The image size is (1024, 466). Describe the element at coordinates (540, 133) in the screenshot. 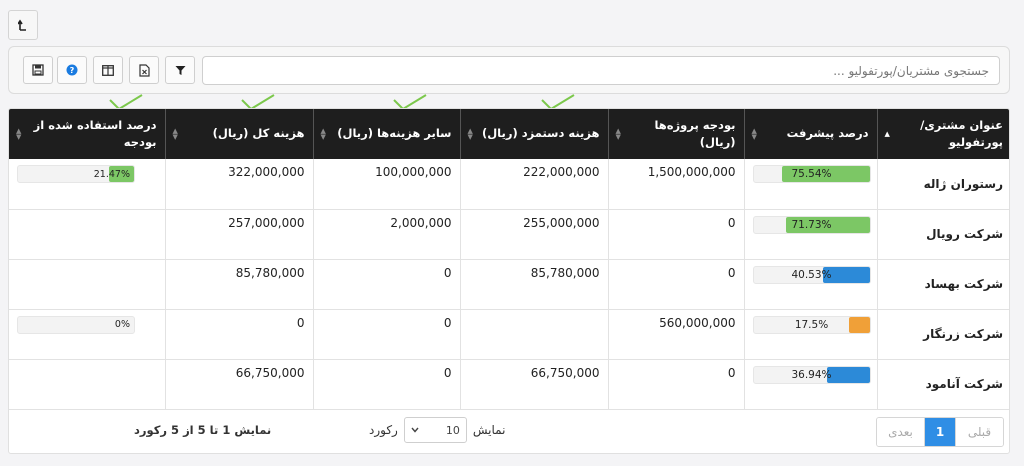

I see `header-label: هزینه دستمزد (ریال)` at that location.